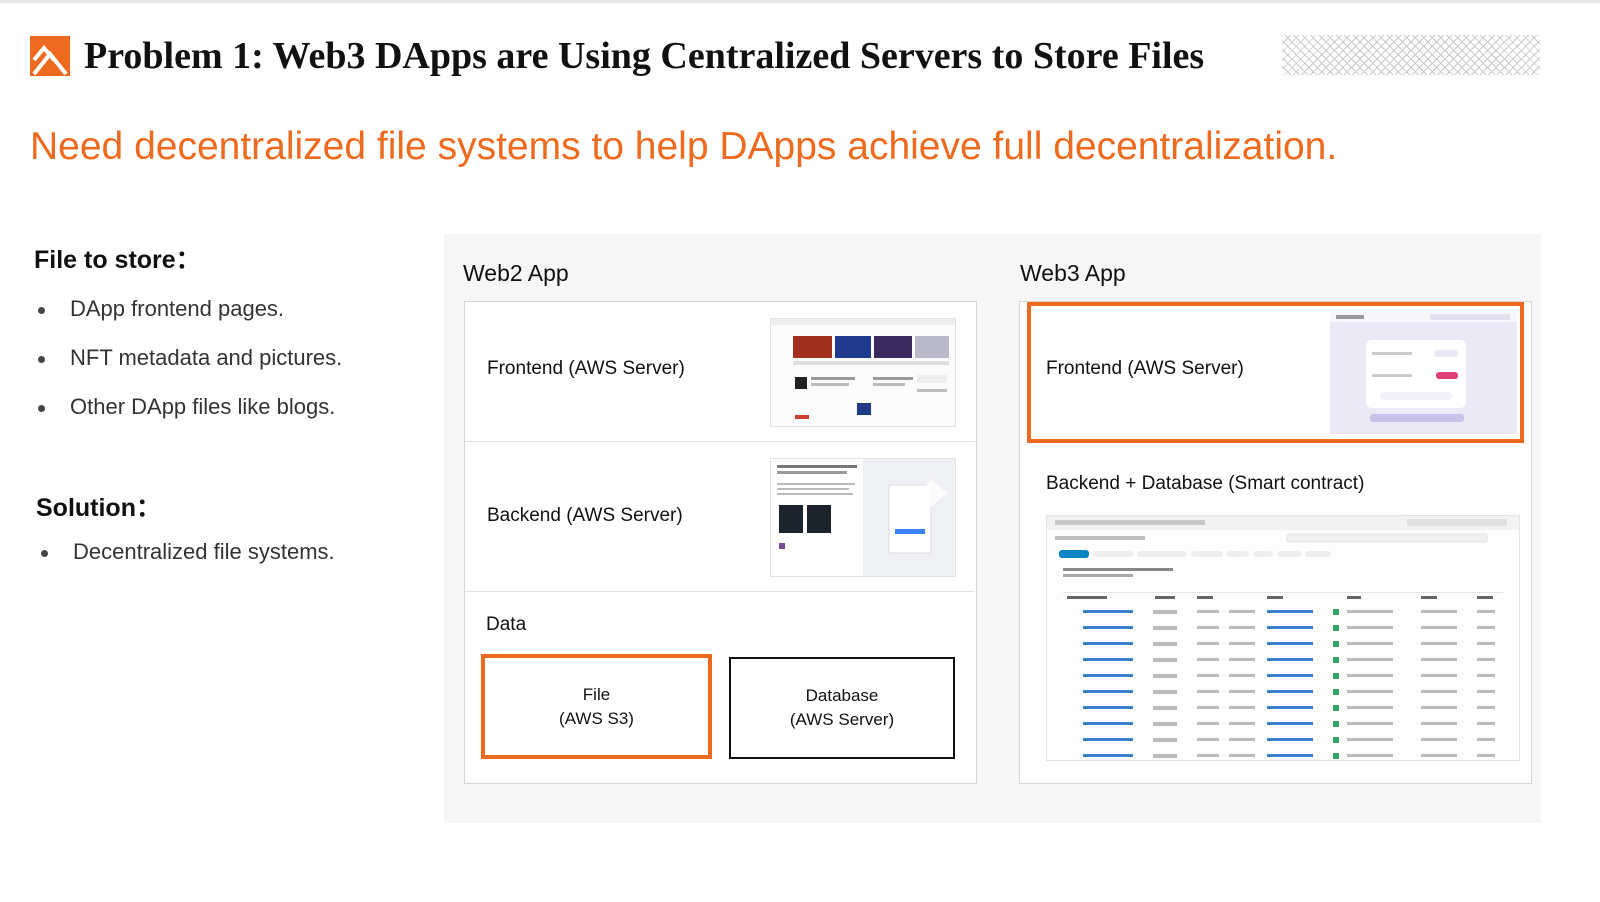 This screenshot has width=1600, height=902. I want to click on web3-backend-label: Backend + Database (Smart contract), so click(1205, 483).